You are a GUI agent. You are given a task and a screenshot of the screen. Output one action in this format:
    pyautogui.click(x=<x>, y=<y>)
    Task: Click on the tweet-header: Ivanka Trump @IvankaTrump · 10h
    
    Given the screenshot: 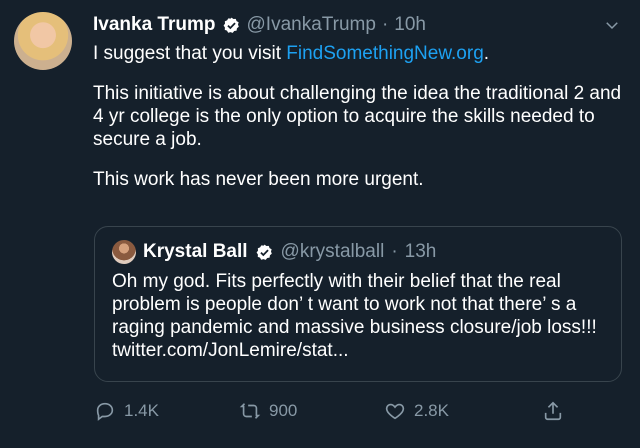 What is the action you would take?
    pyautogui.click(x=357, y=25)
    